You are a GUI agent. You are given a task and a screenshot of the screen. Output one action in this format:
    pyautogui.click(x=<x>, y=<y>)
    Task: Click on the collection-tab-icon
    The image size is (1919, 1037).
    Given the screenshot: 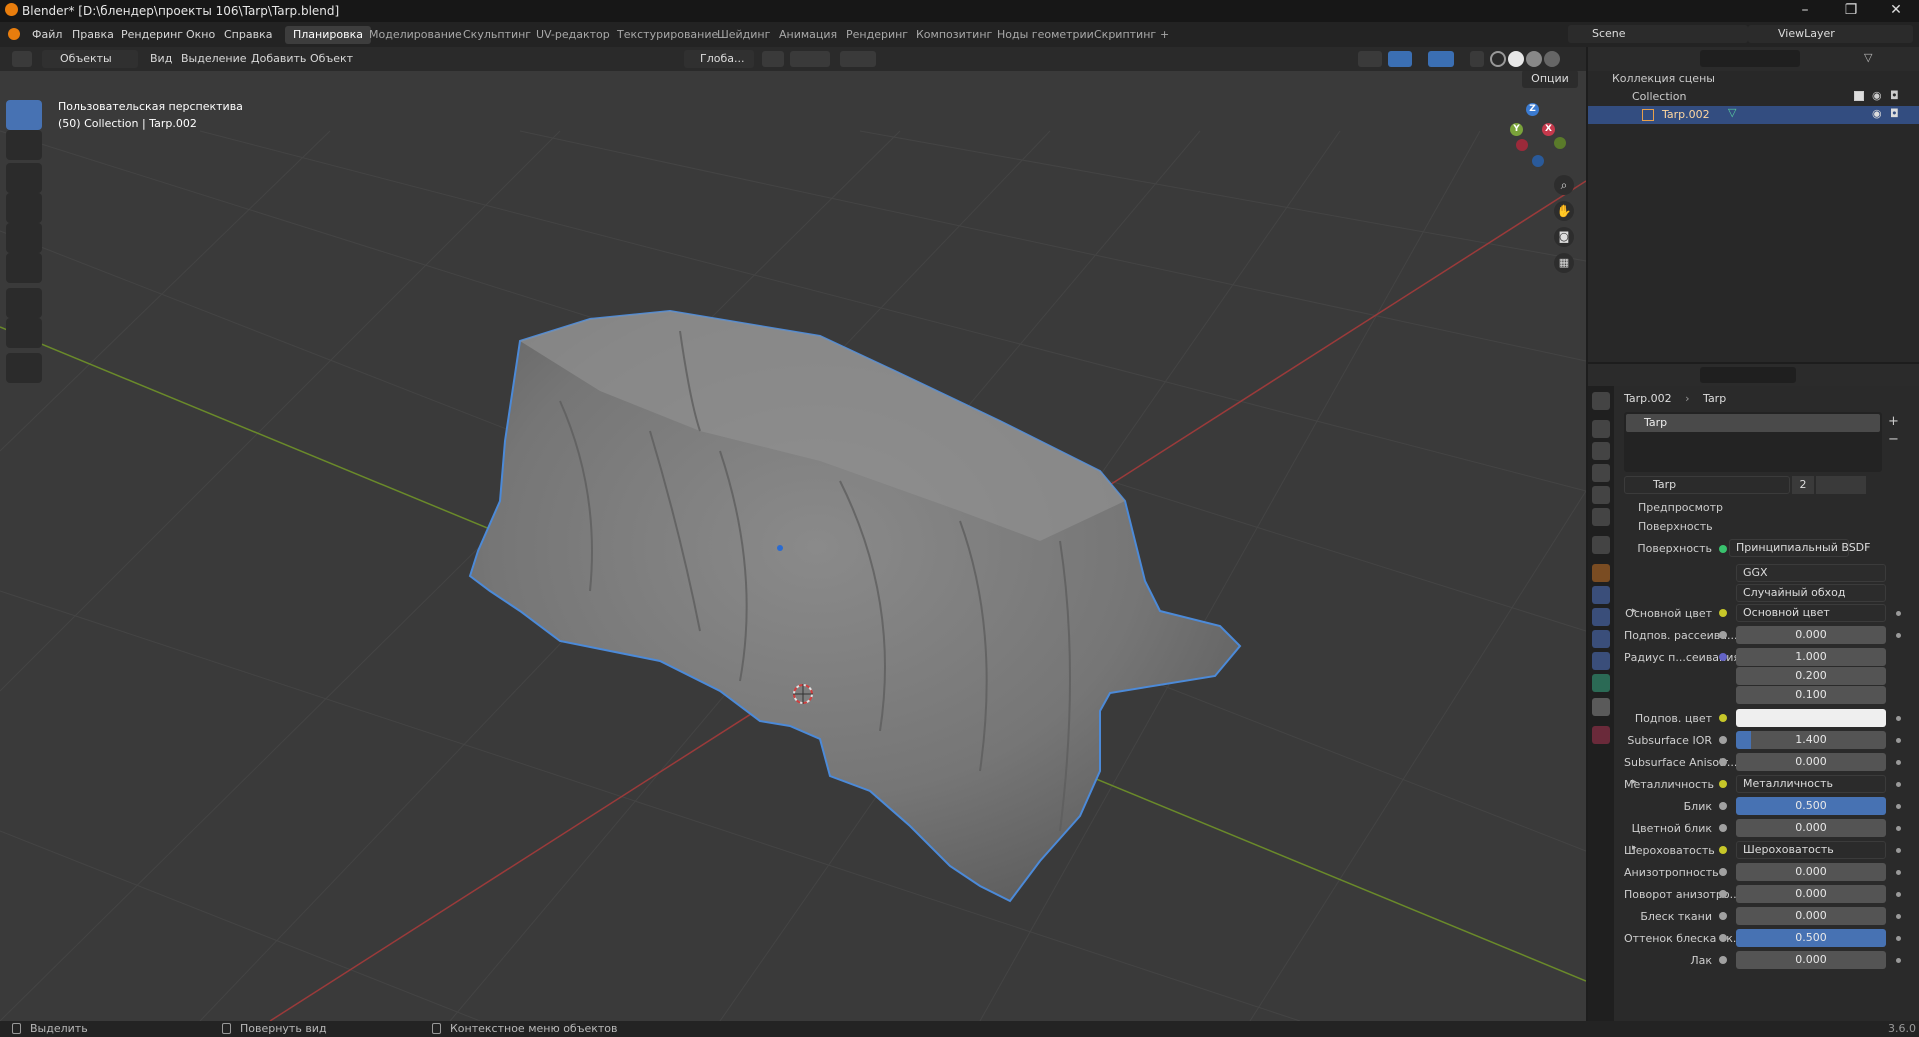 What is the action you would take?
    pyautogui.click(x=1601, y=545)
    